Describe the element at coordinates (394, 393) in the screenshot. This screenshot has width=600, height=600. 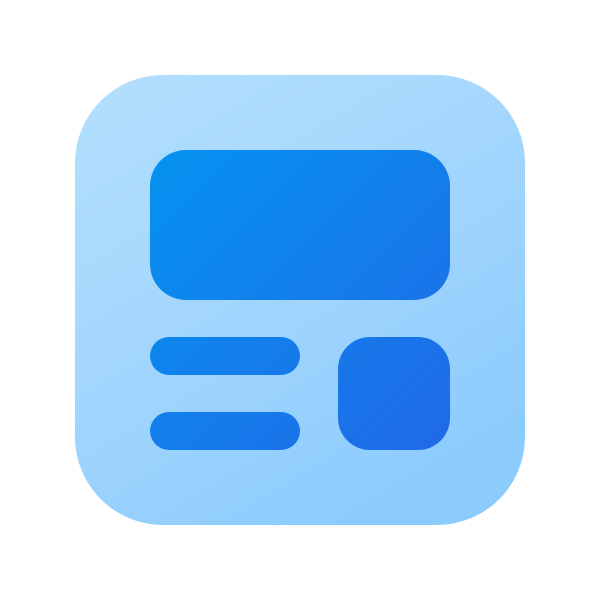
I see `layout-square-block` at that location.